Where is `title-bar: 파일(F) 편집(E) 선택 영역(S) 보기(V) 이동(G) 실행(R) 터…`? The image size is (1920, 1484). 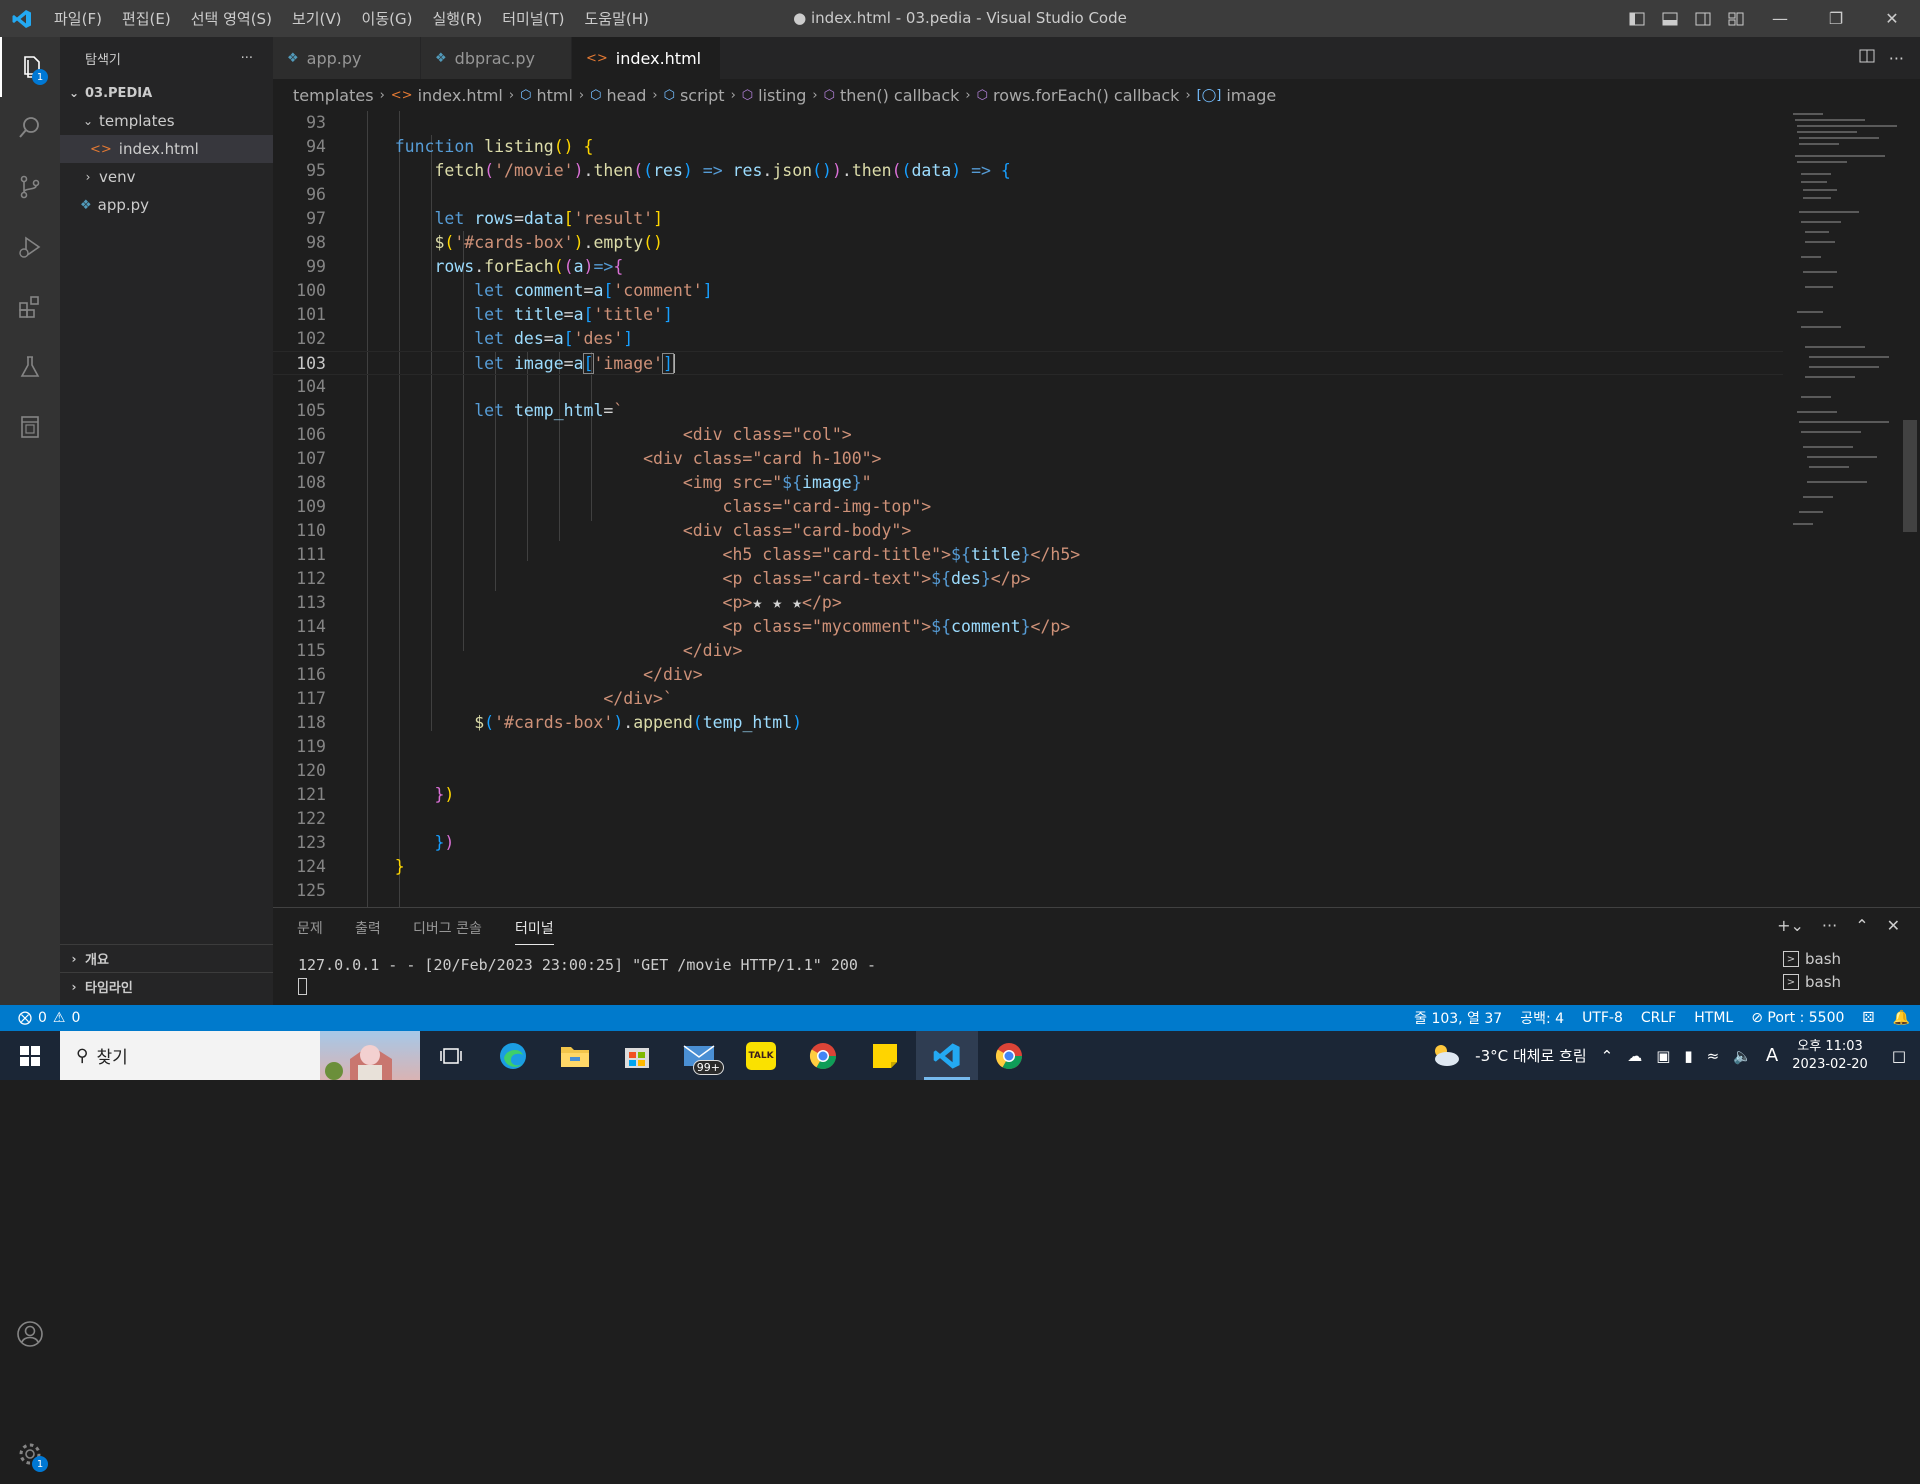
title-bar: 파일(F) 편집(E) 선택 영역(S) 보기(V) 이동(G) 실행(R) 터… is located at coordinates (960, 18).